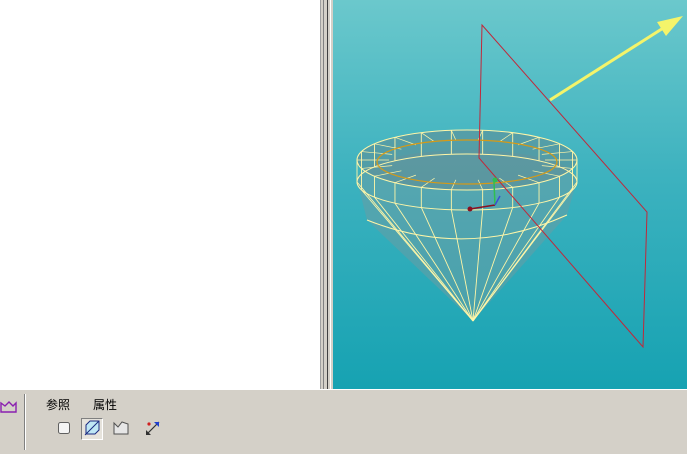  Describe the element at coordinates (467, 225) in the screenshot. I see `cone-model` at that location.